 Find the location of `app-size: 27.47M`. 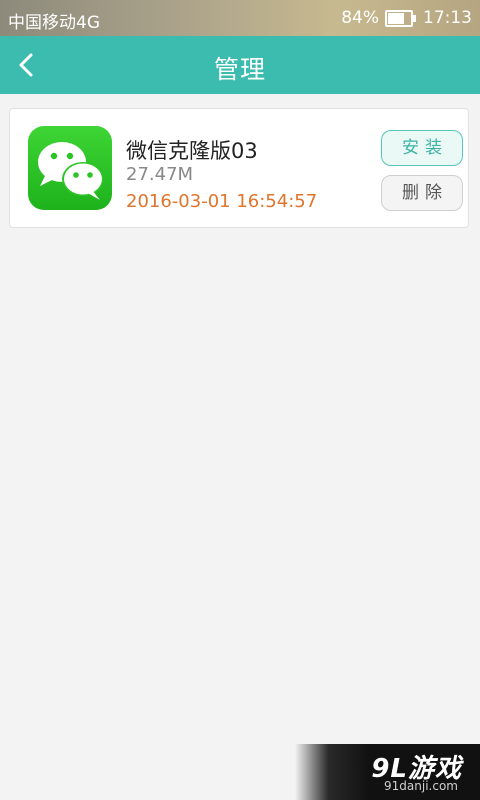

app-size: 27.47M is located at coordinates (160, 174).